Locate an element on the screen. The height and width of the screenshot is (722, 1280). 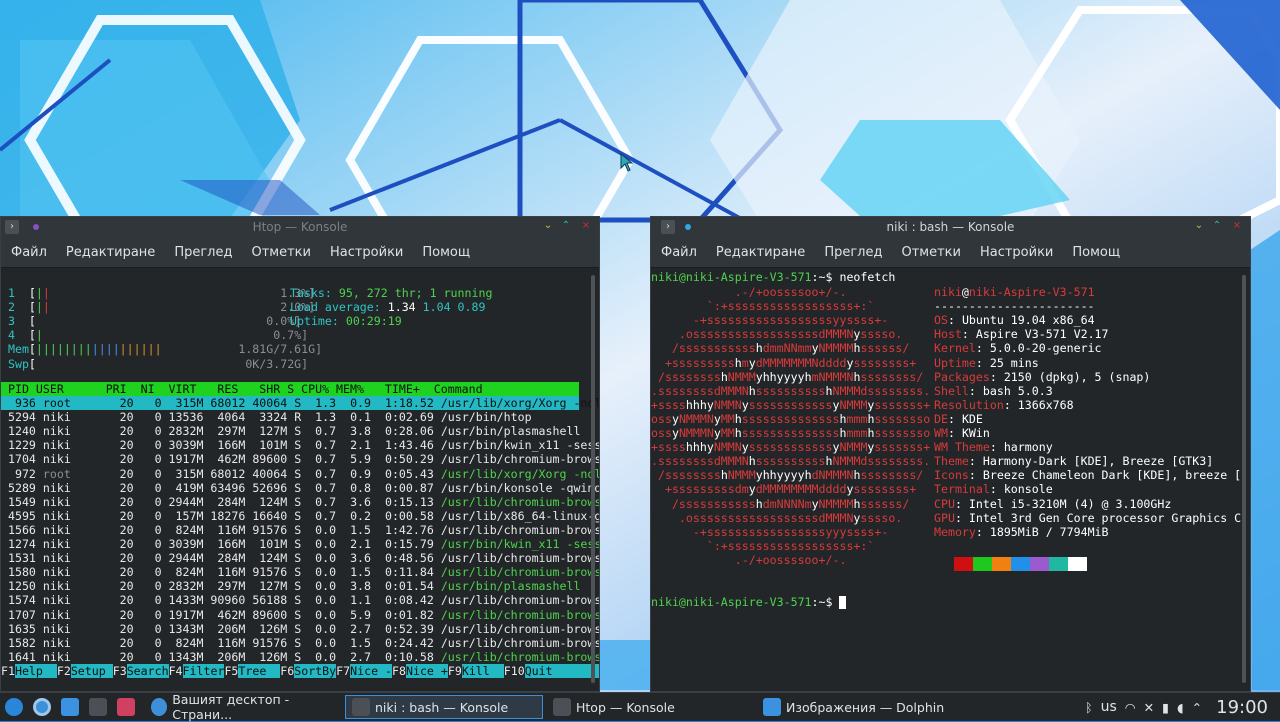
cpu: 0.7 is located at coordinates (319, 445).